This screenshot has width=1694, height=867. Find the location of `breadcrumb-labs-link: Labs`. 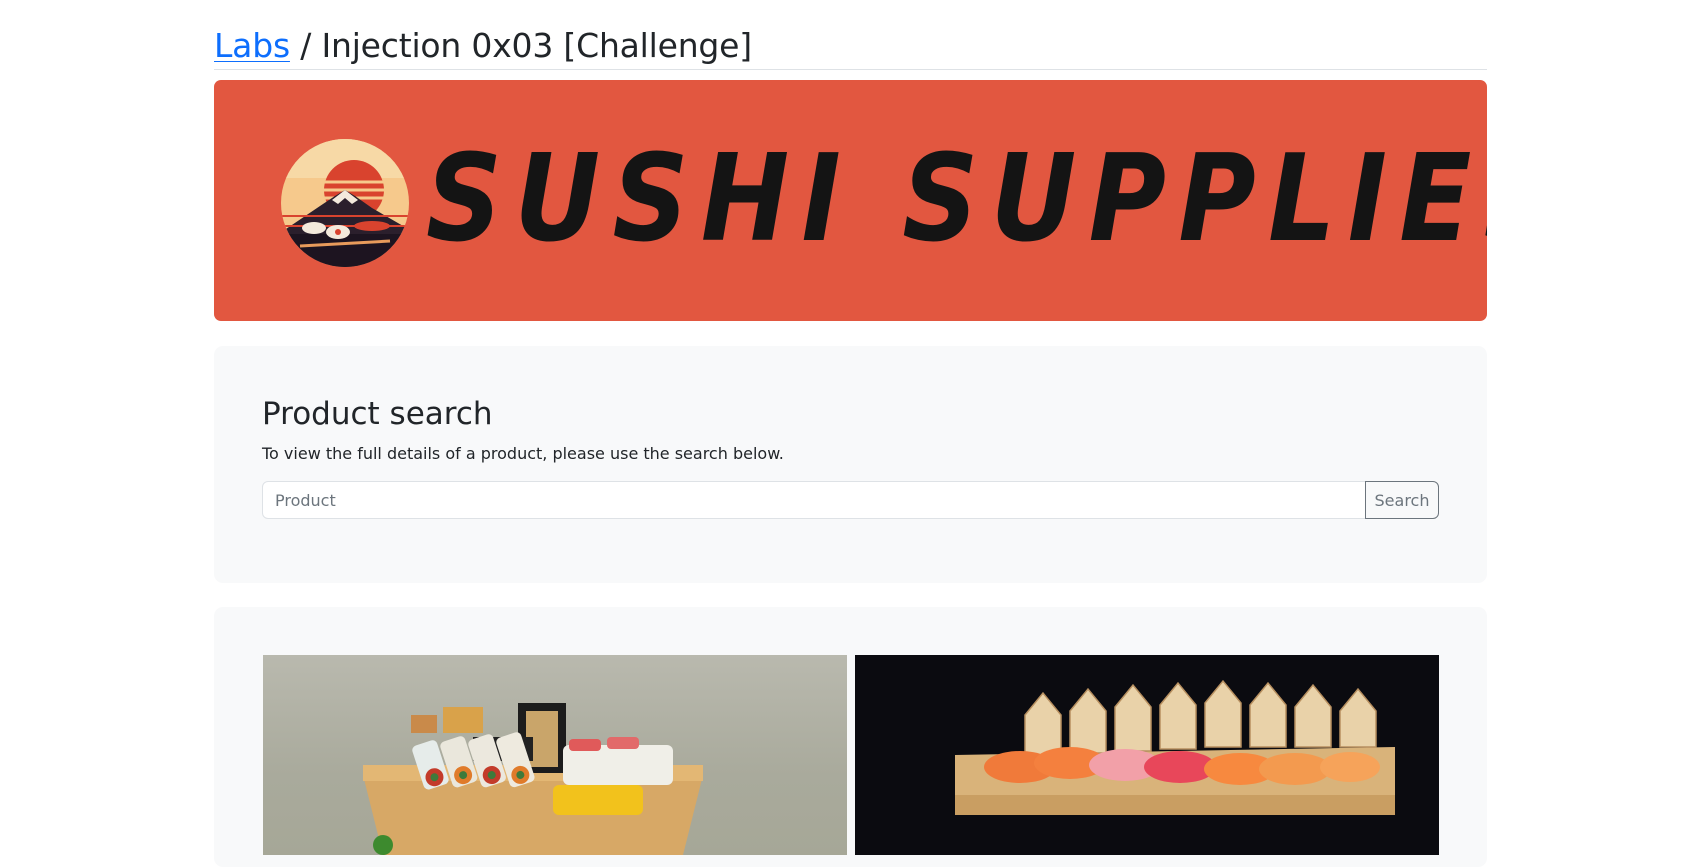

breadcrumb-labs-link: Labs is located at coordinates (252, 45).